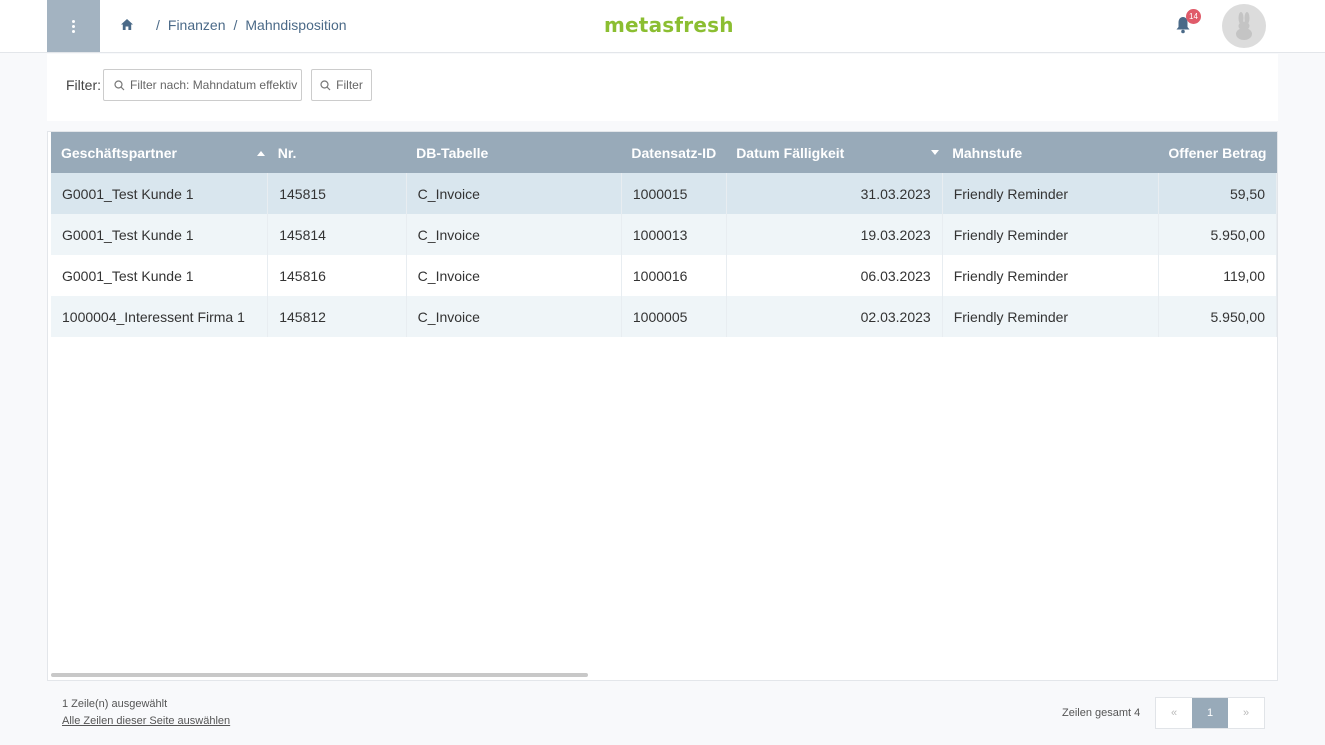 Image resolution: width=1325 pixels, height=745 pixels. Describe the element at coordinates (337, 234) in the screenshot. I see `cell-nr: 145814` at that location.